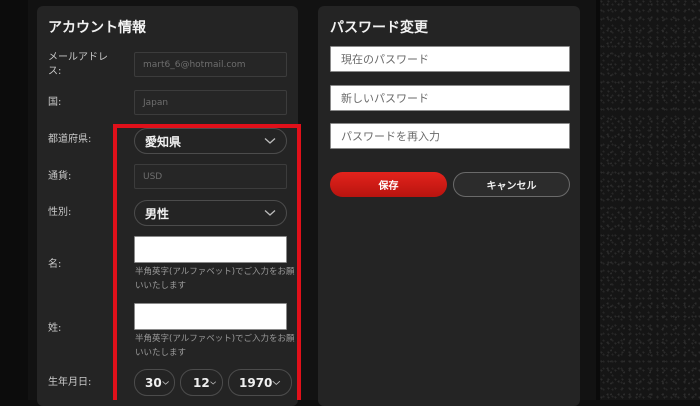 The image size is (700, 406). I want to click on current-password-input: 現在のパスワード, so click(450, 59).